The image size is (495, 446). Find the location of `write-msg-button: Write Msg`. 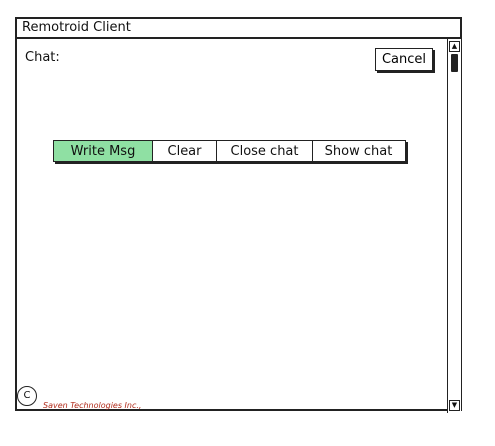

write-msg-button: Write Msg is located at coordinates (103, 151).